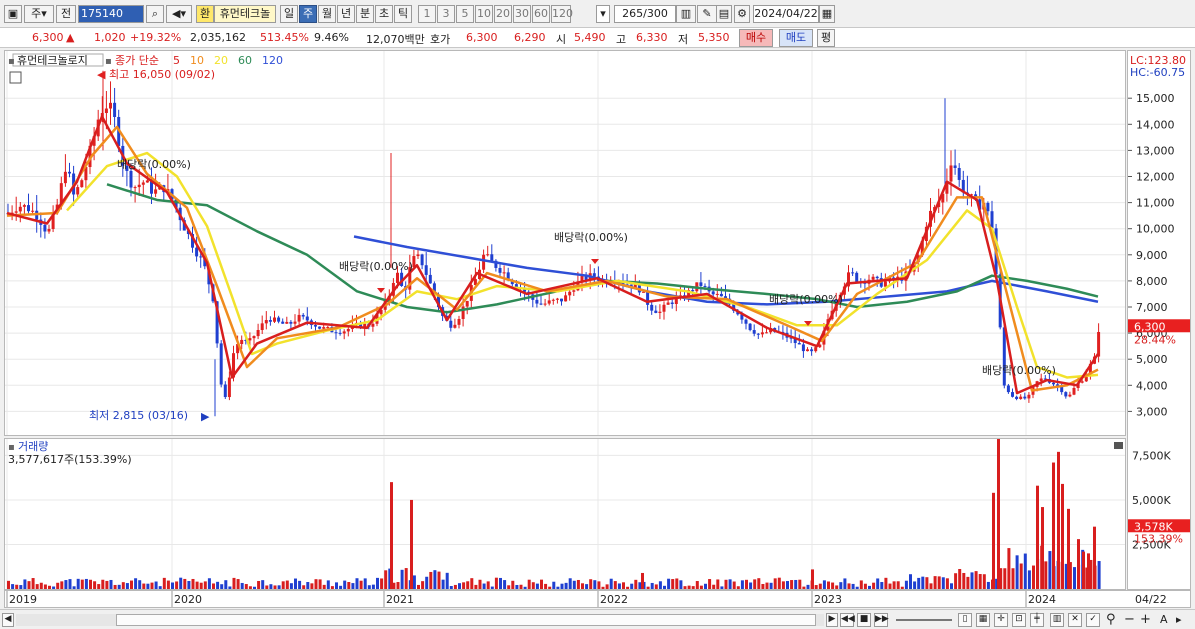 Image resolution: width=1195 pixels, height=629 pixels. I want to click on tick-icon: ✓, so click(1093, 620).